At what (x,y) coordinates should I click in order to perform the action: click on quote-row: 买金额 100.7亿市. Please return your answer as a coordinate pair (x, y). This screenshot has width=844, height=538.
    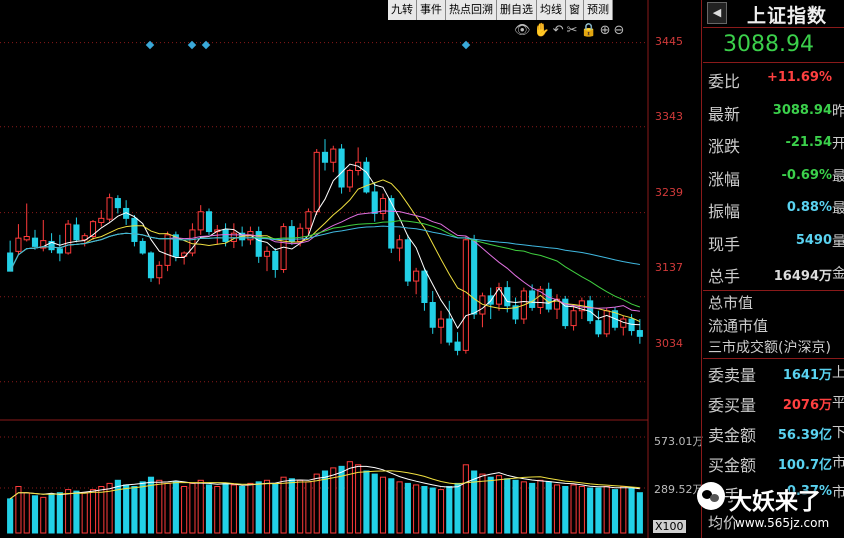
    Looking at the image, I should click on (776, 467).